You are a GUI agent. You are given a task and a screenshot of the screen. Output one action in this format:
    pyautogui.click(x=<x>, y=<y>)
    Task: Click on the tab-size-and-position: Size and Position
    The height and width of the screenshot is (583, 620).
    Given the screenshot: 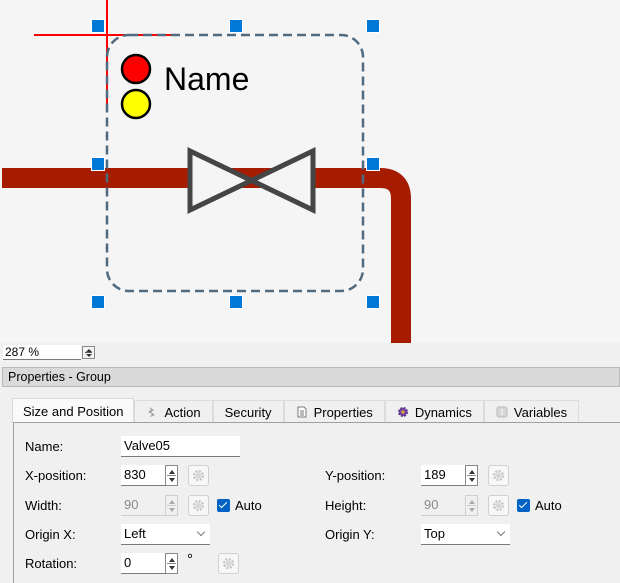 What is the action you would take?
    pyautogui.click(x=73, y=410)
    